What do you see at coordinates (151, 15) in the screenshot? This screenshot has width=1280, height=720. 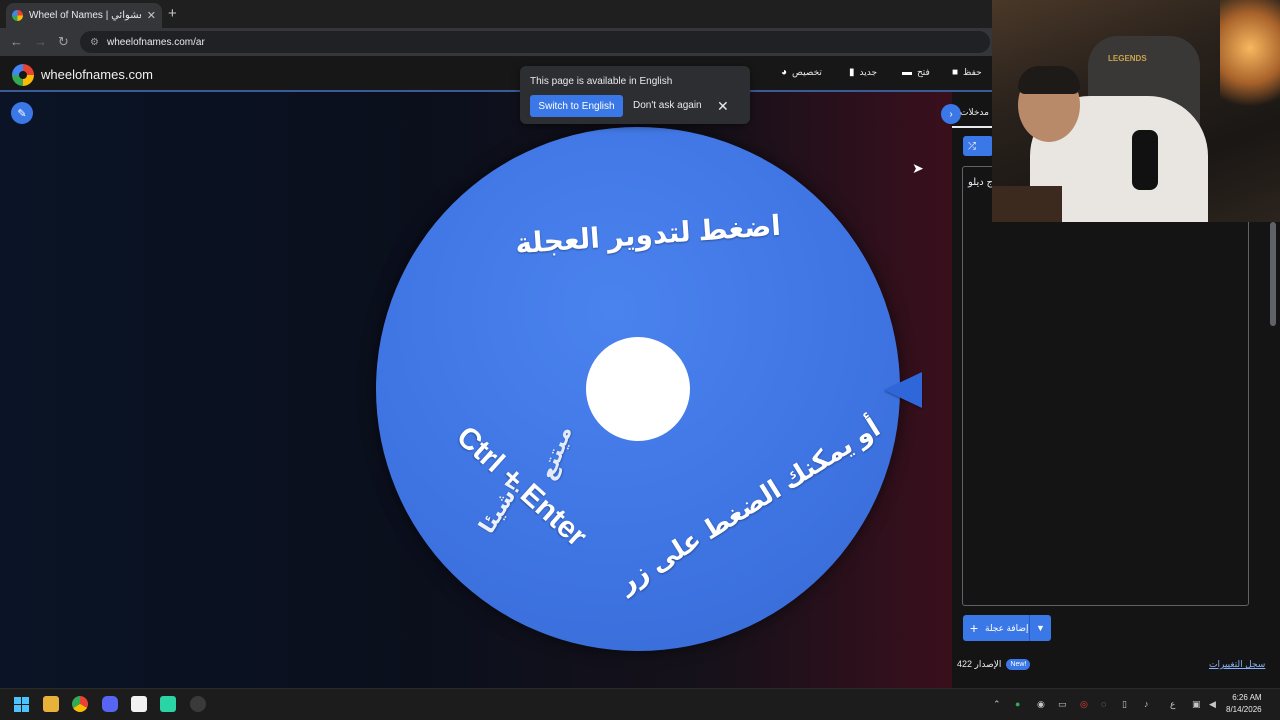 I see `tab-close-icon: ✕` at bounding box center [151, 15].